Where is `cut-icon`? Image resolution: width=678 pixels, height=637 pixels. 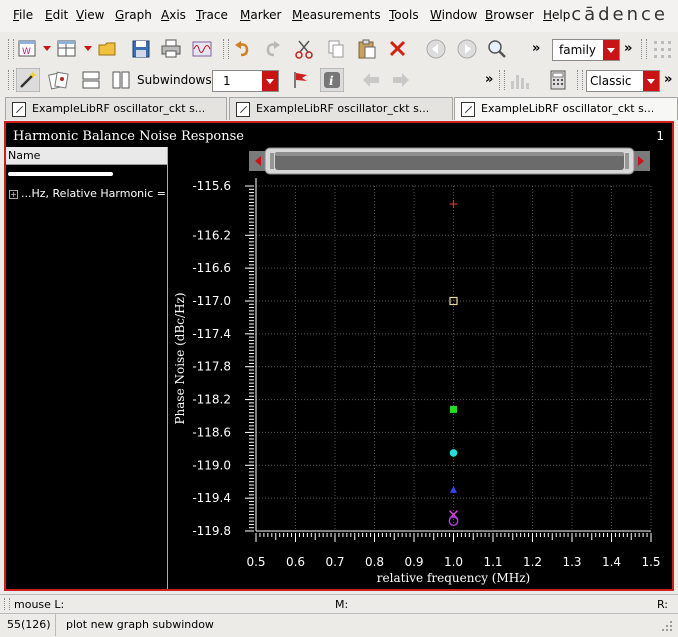
cut-icon is located at coordinates (304, 49).